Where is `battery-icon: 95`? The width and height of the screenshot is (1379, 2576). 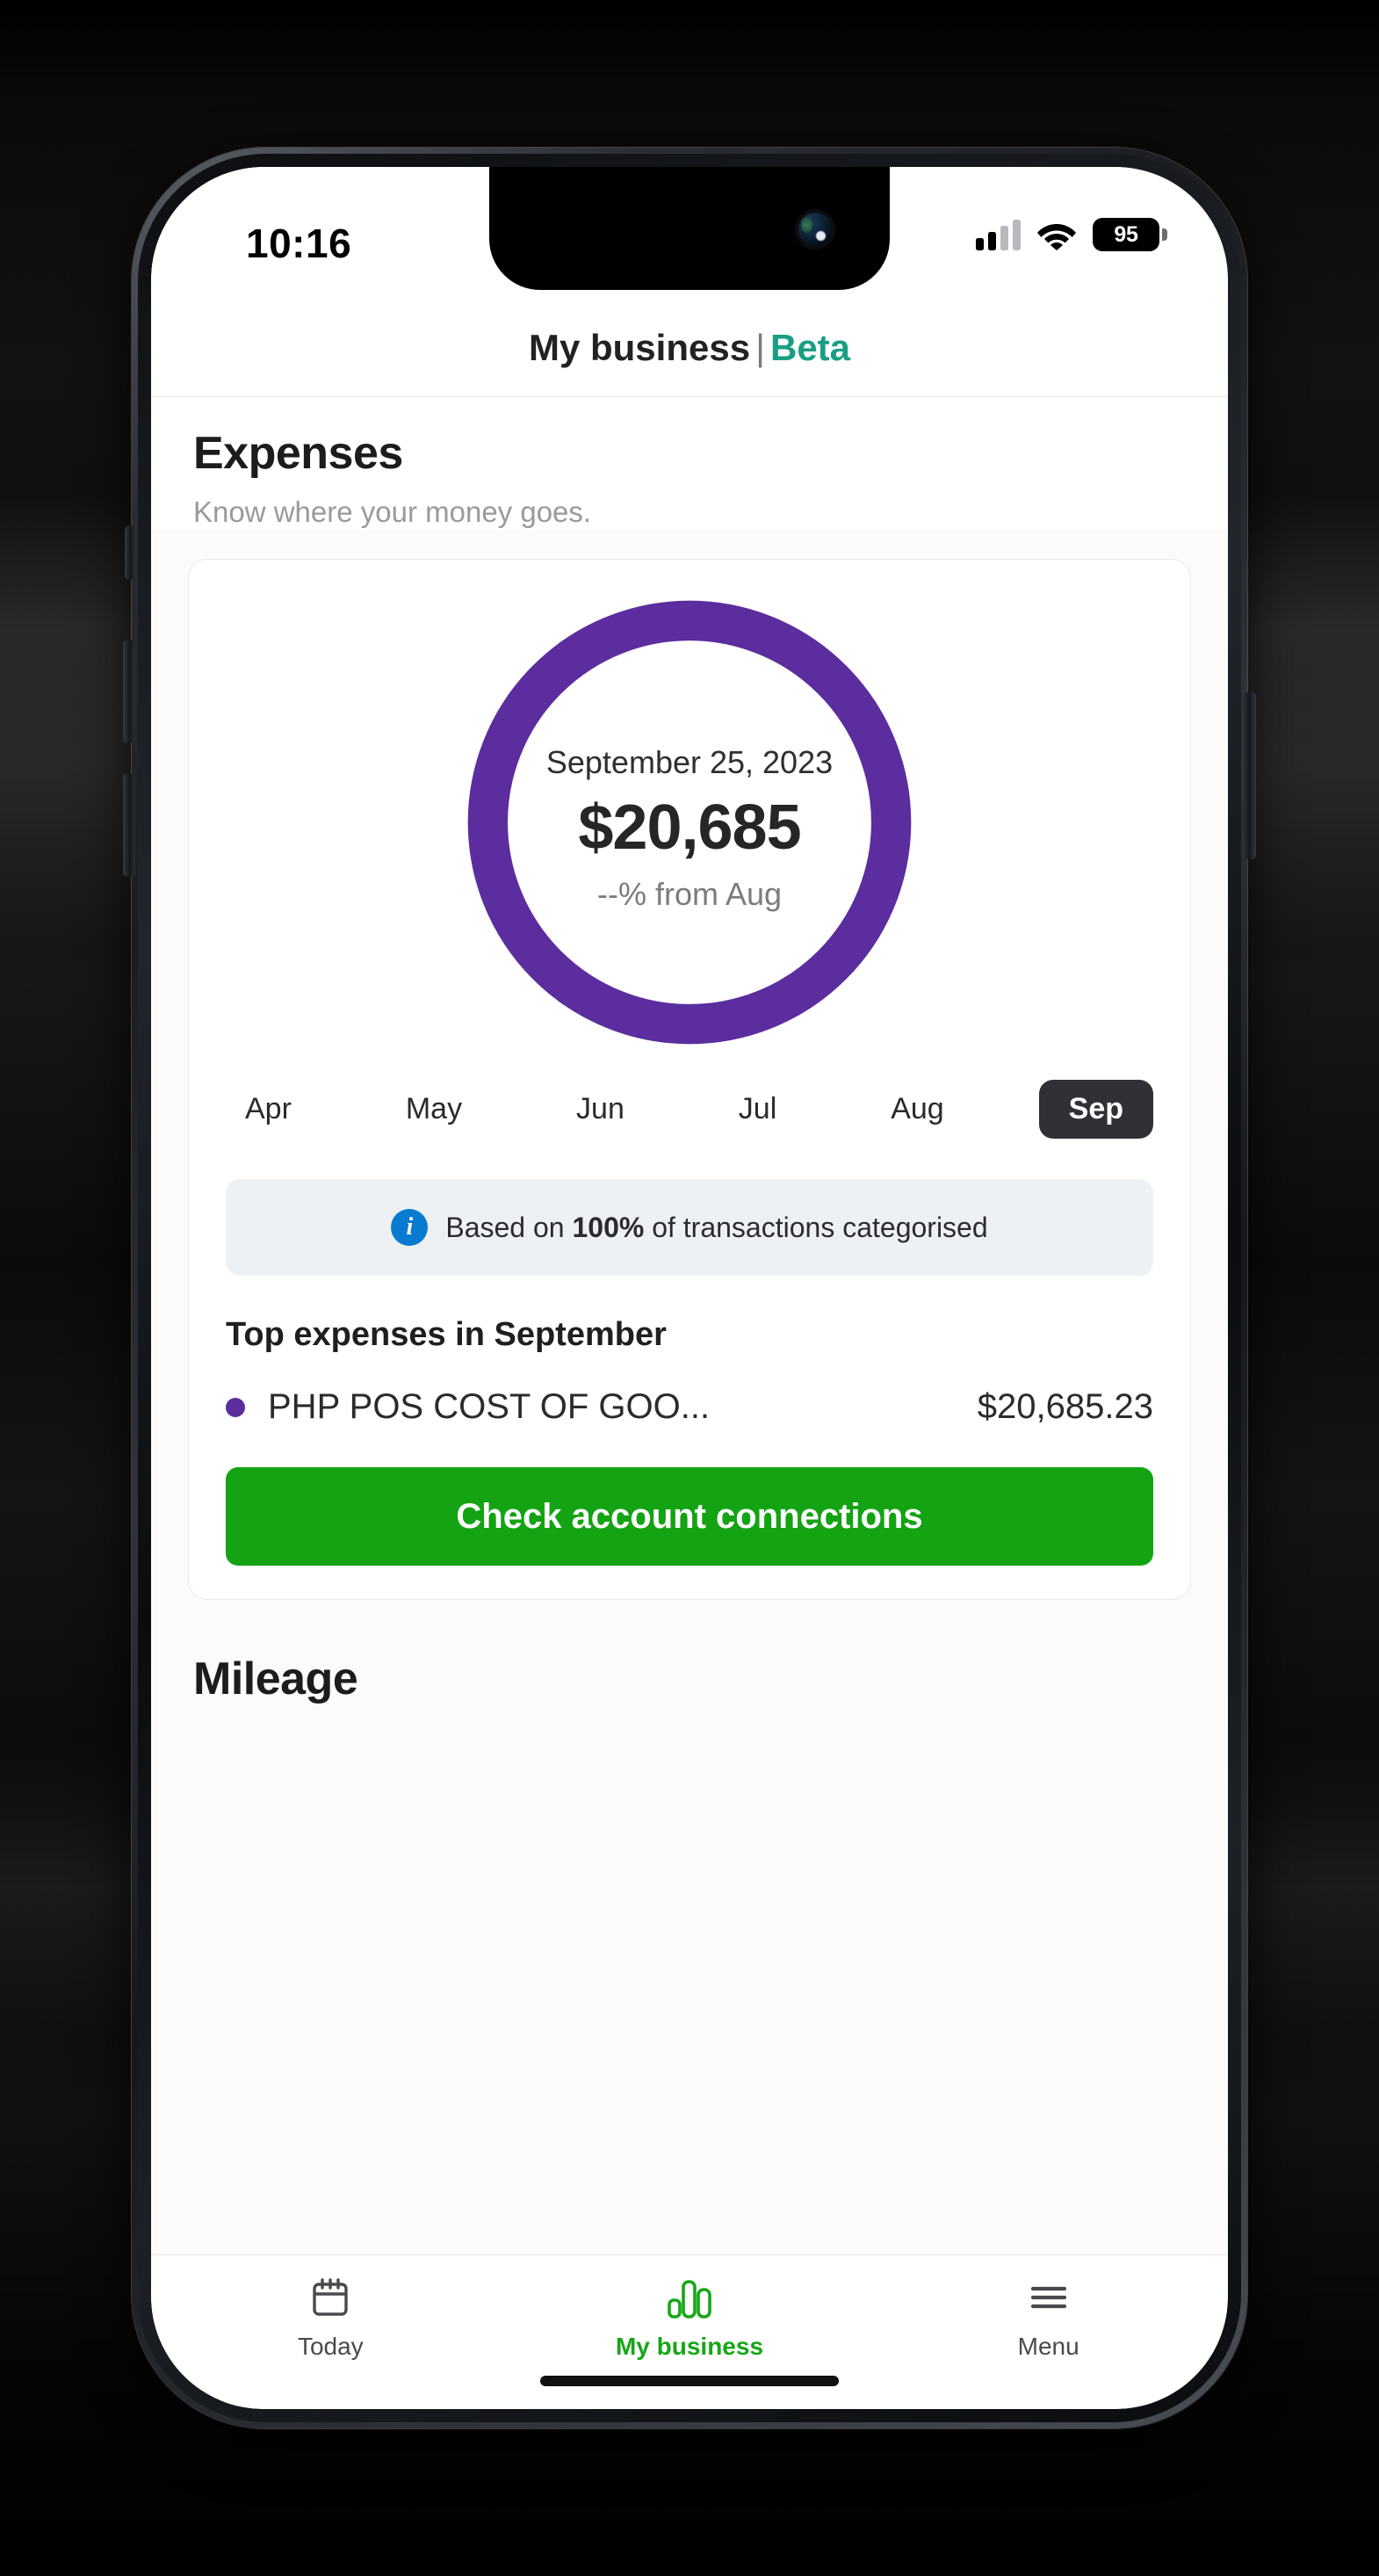 battery-icon: 95 is located at coordinates (1130, 234).